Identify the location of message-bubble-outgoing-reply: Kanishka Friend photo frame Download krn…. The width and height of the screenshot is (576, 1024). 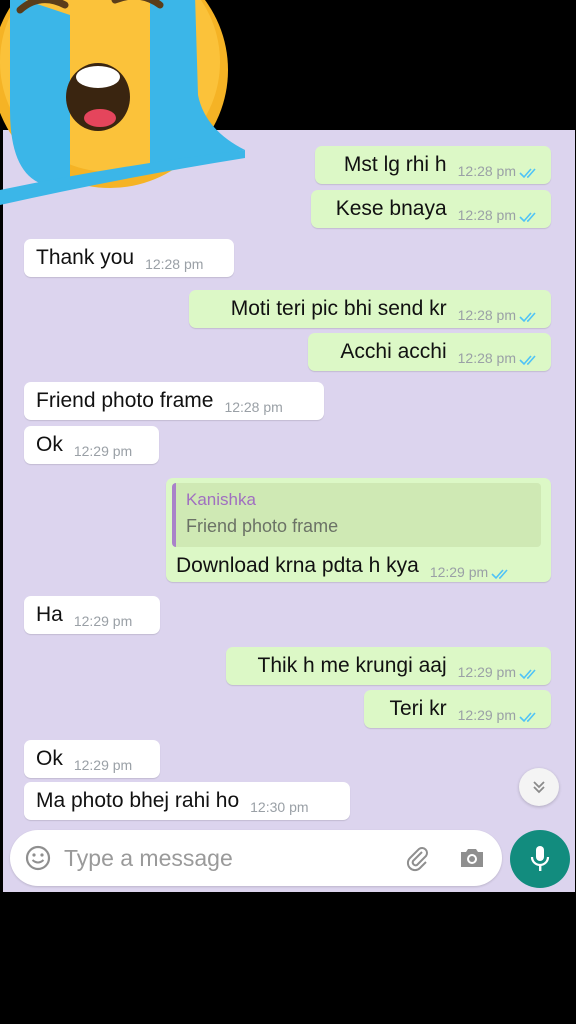
(358, 530).